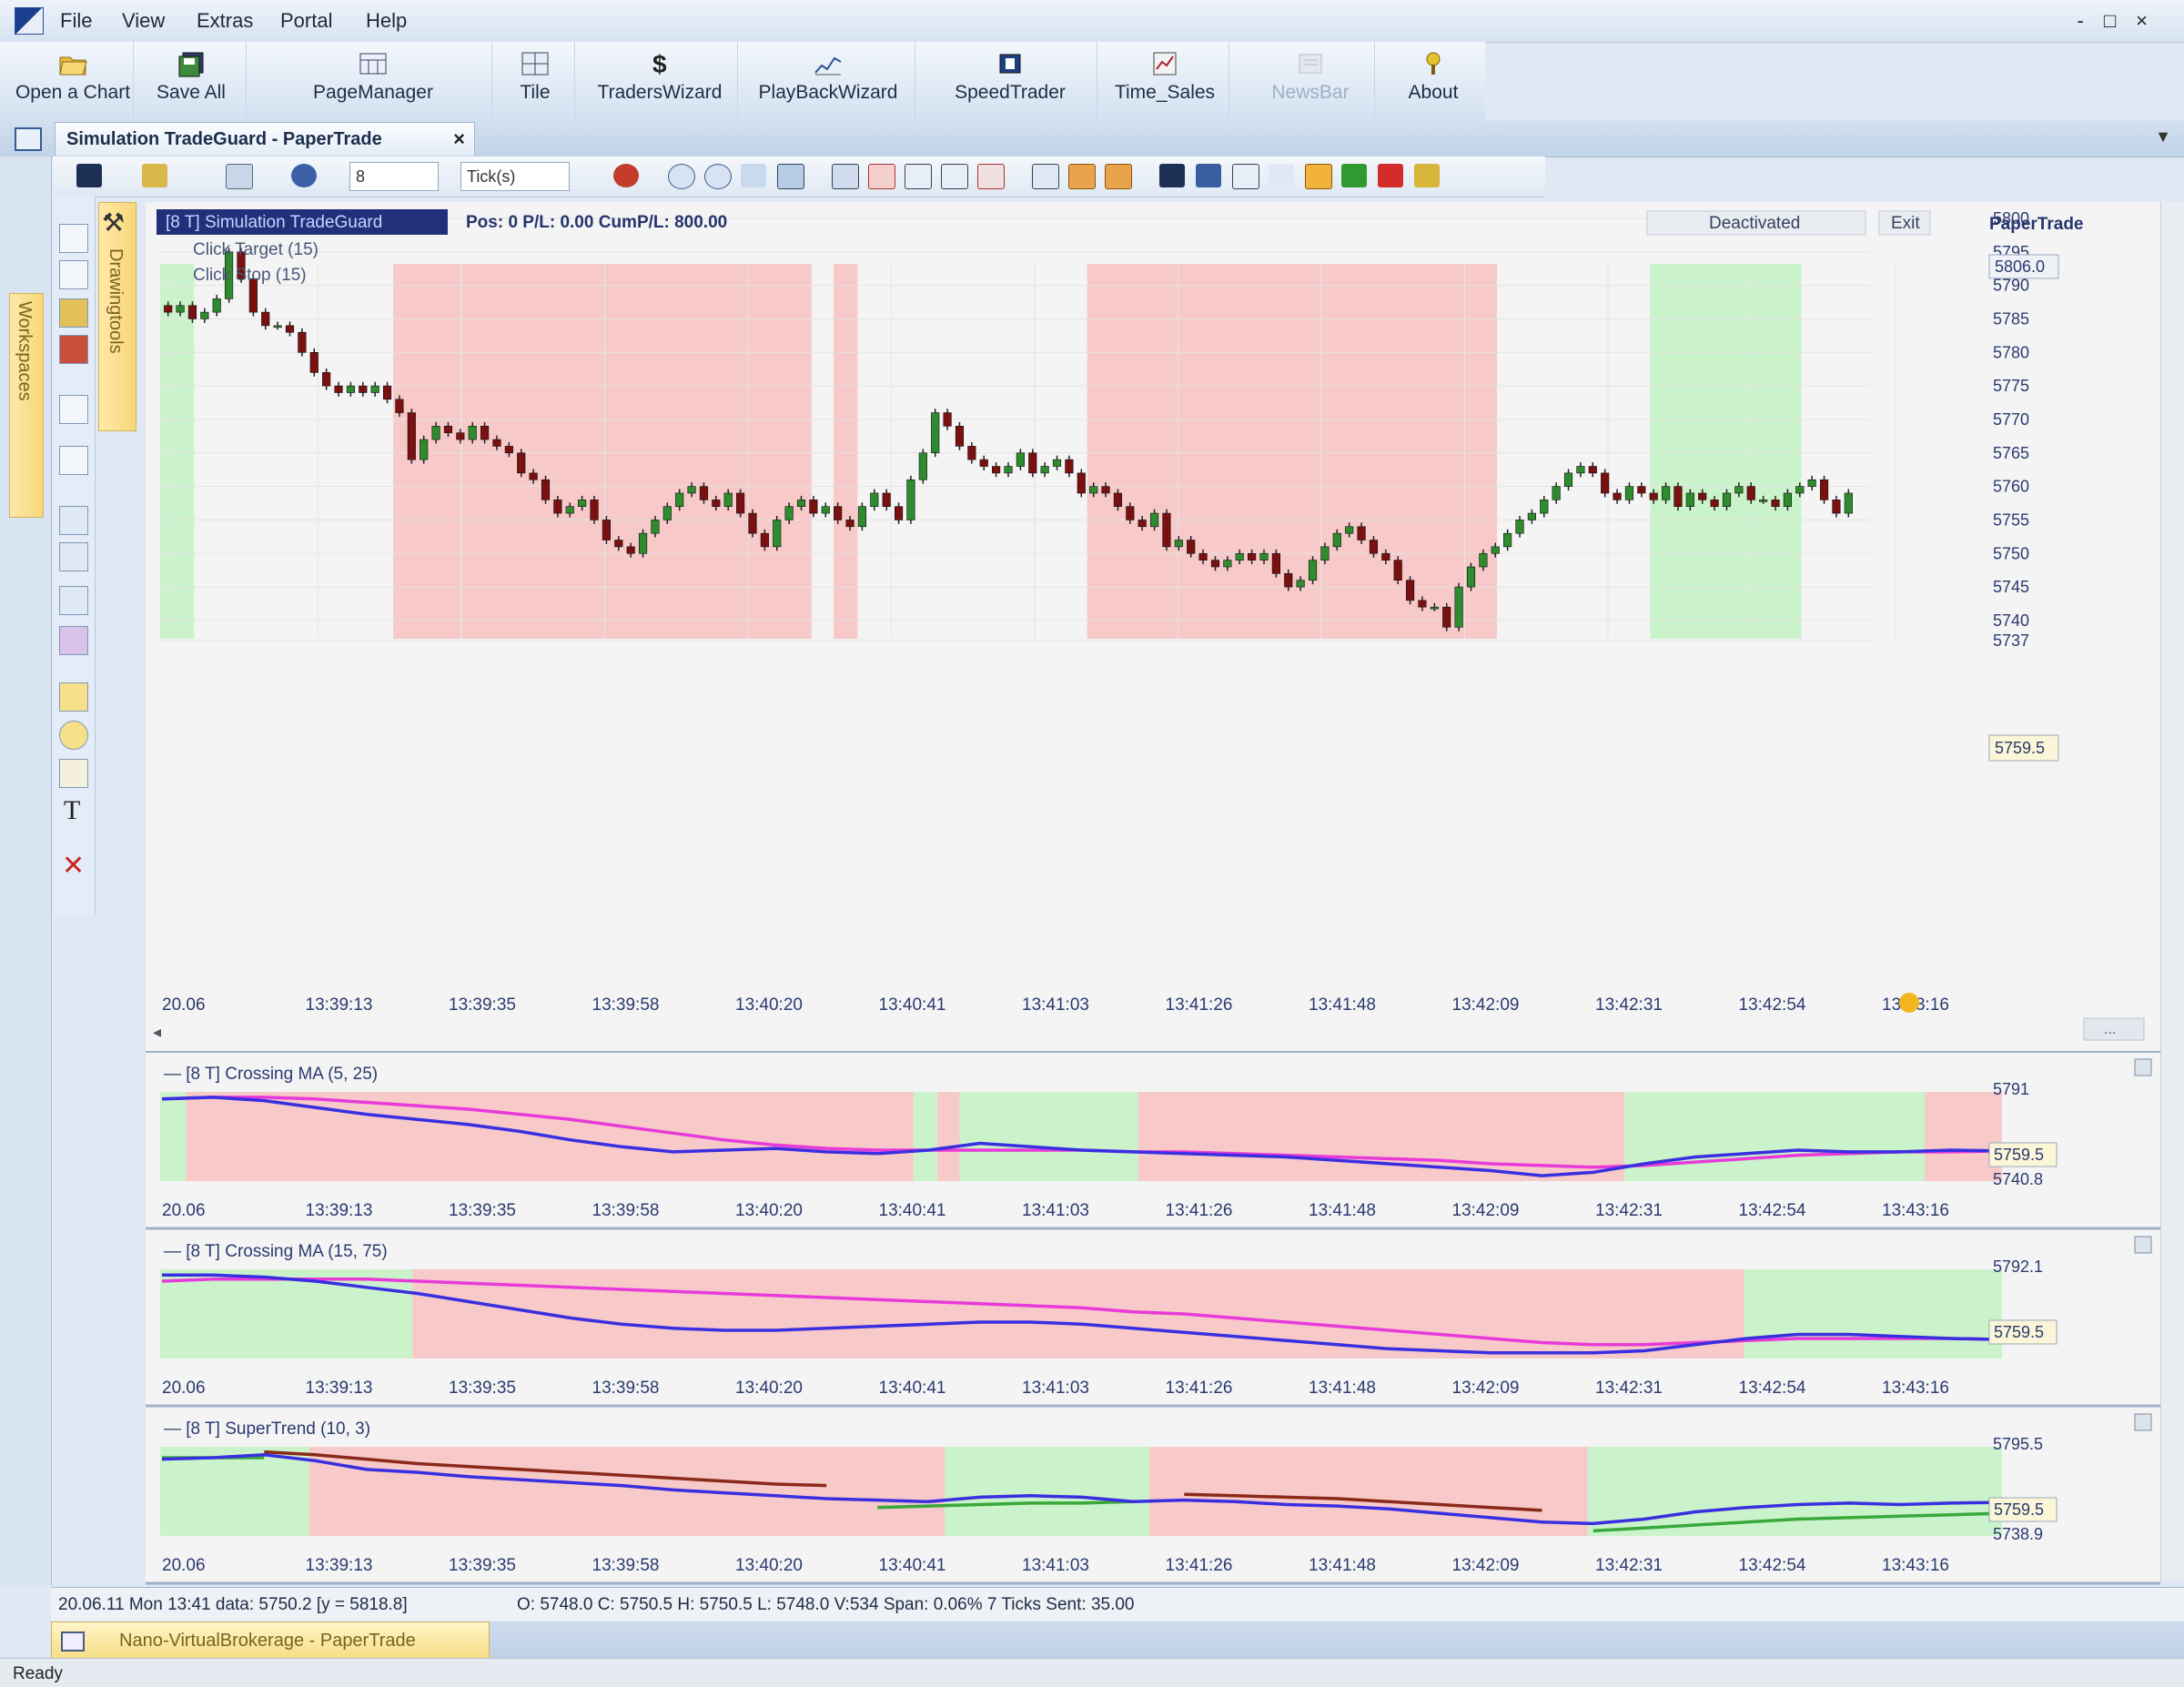  I want to click on workspaces-side-tab: Workspaces, so click(27, 405).